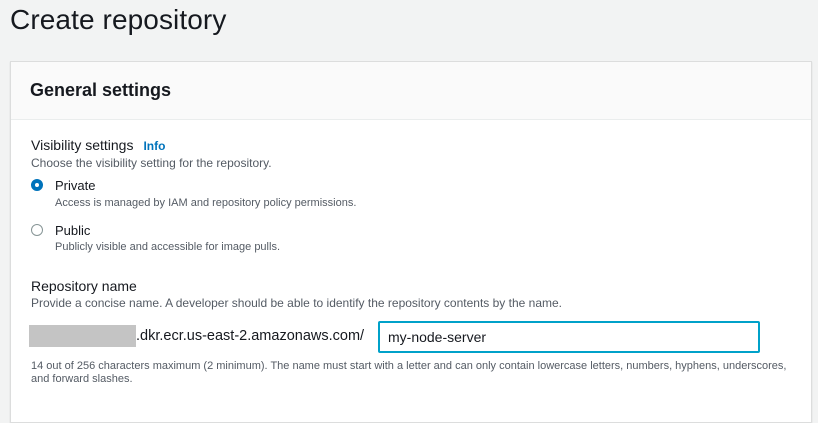 The width and height of the screenshot is (818, 423). I want to click on panel-header: General settings, so click(411, 91).